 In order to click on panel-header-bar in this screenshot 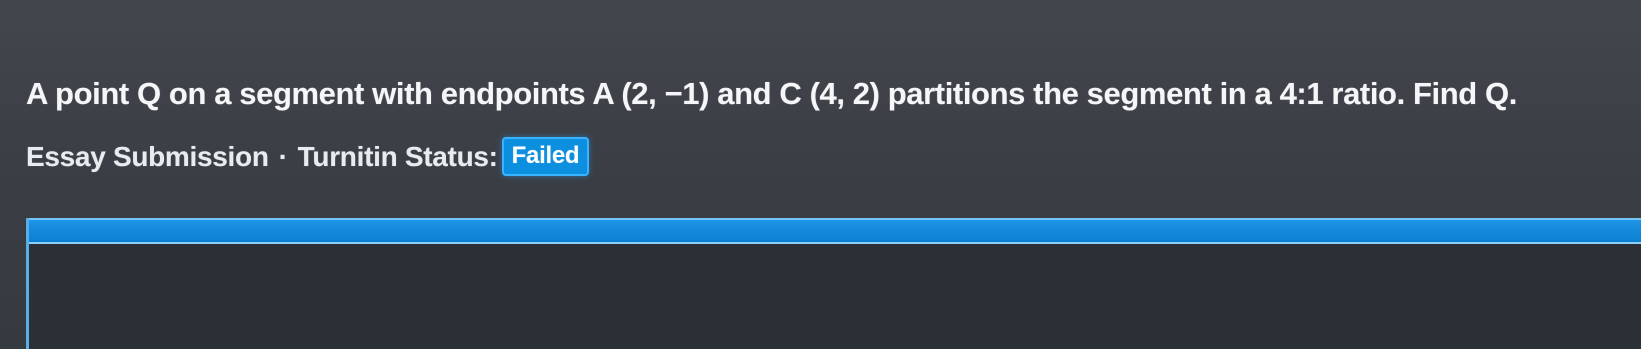, I will do `click(835, 231)`.